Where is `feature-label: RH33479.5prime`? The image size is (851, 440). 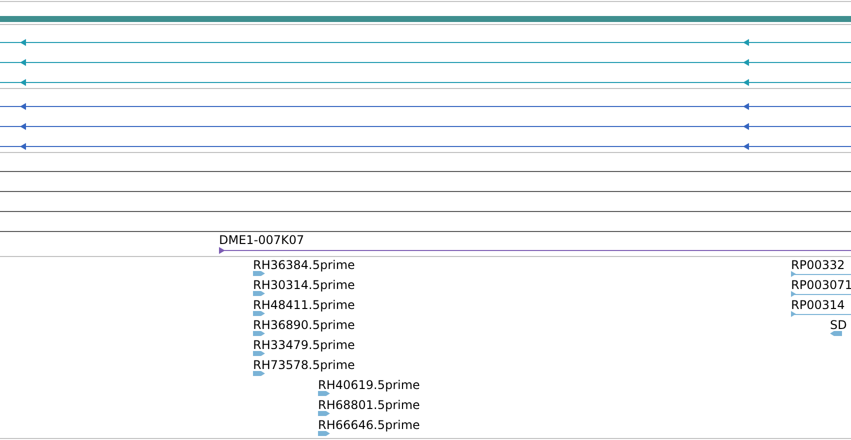 feature-label: RH33479.5prime is located at coordinates (304, 345).